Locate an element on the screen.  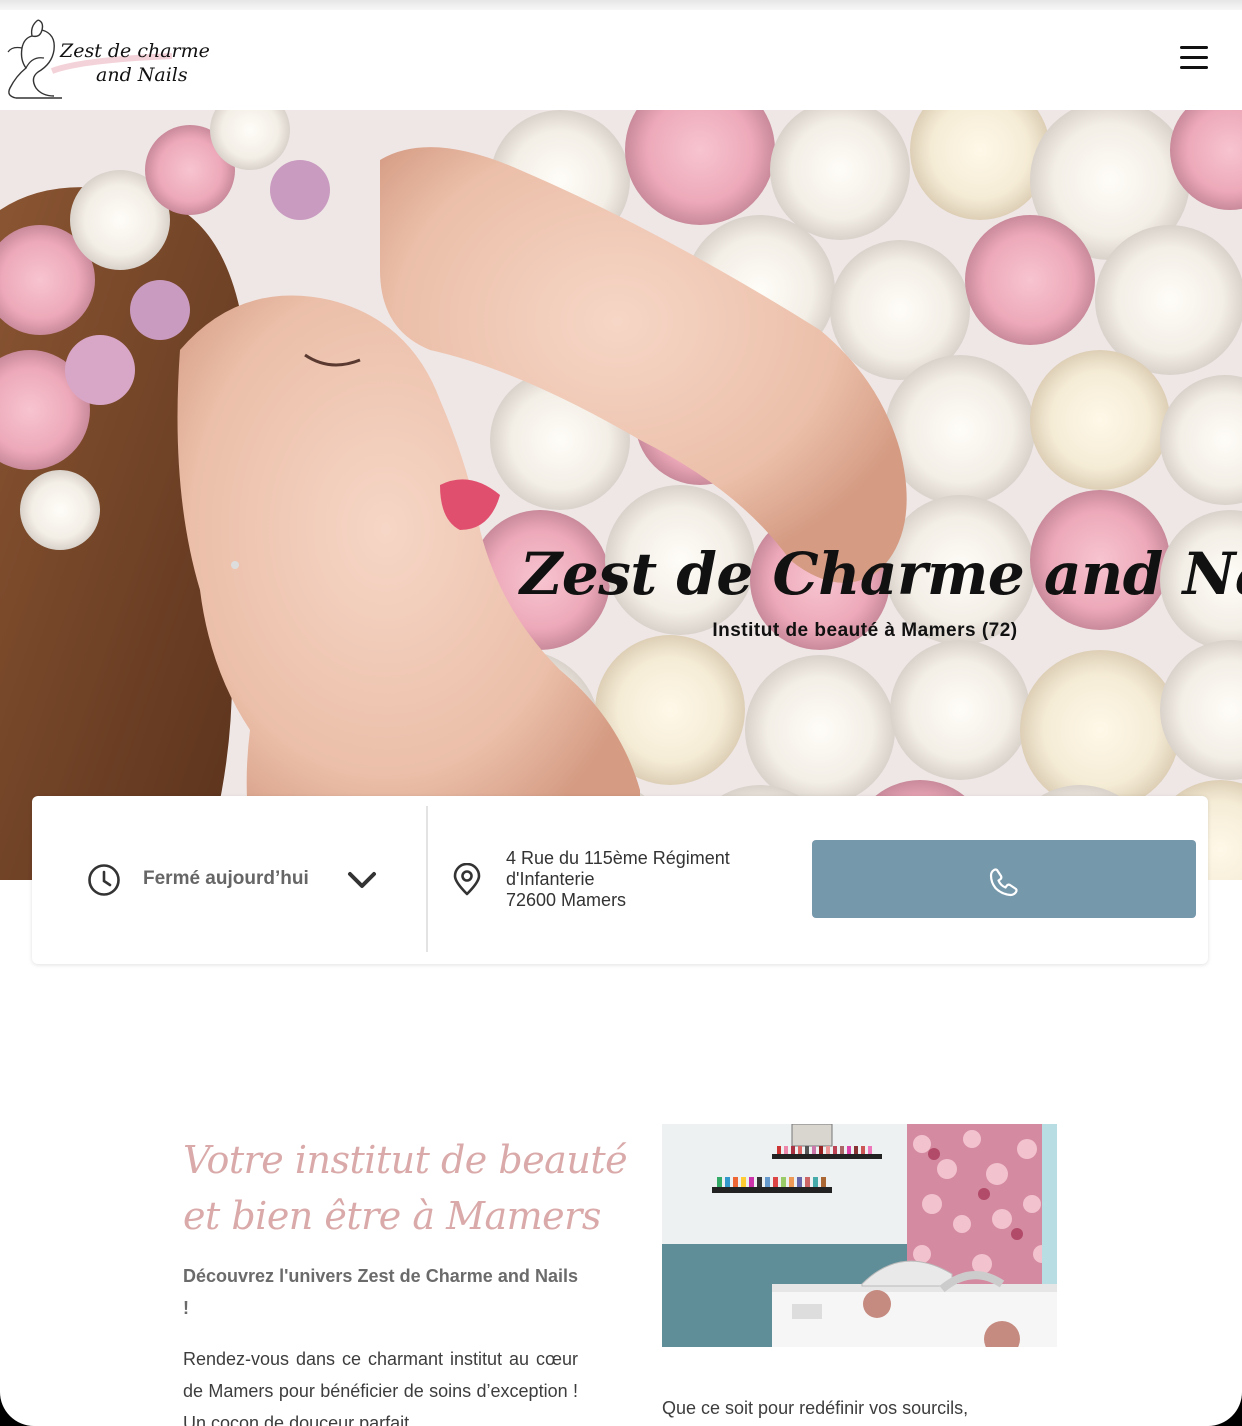
address-line3: 72600 Mamers is located at coordinates (566, 900).